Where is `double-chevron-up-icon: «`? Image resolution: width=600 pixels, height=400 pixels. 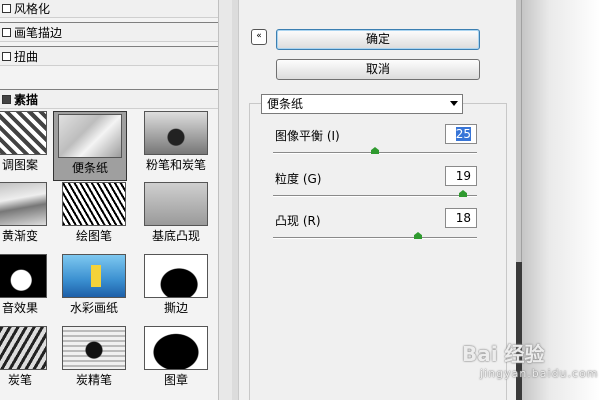 double-chevron-up-icon: « is located at coordinates (259, 36).